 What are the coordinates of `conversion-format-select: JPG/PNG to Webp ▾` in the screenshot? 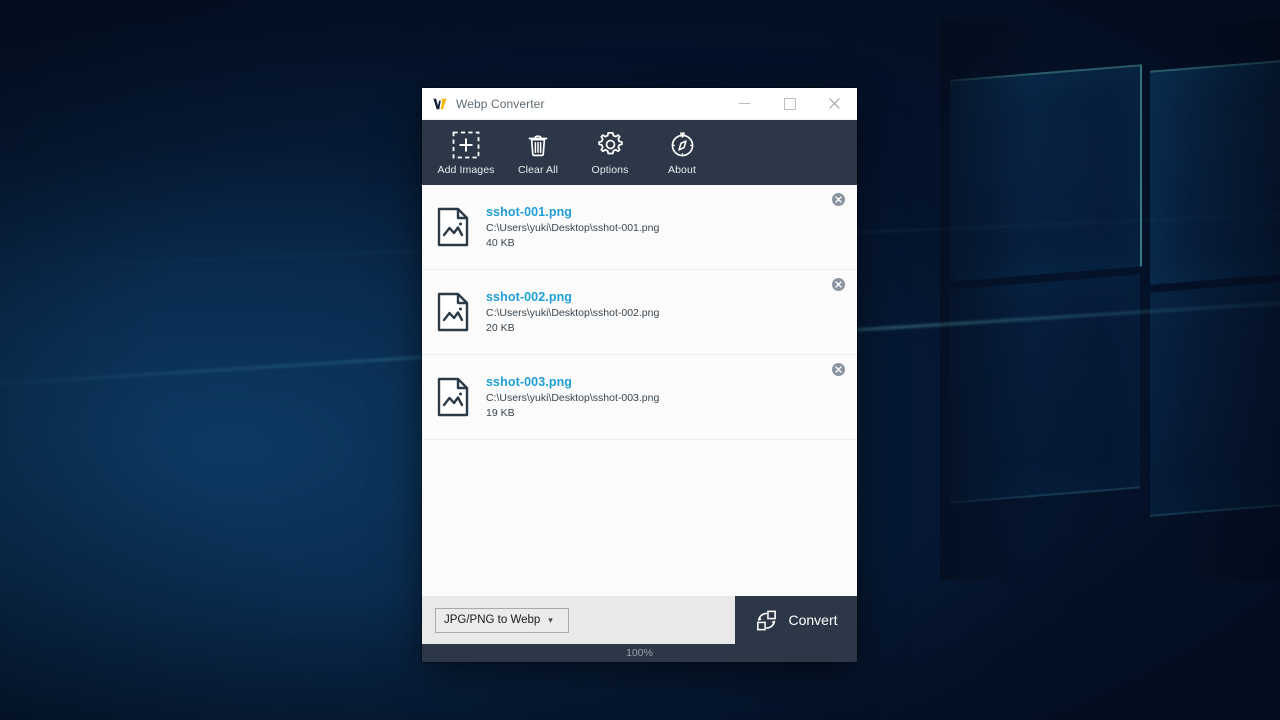 It's located at (502, 620).